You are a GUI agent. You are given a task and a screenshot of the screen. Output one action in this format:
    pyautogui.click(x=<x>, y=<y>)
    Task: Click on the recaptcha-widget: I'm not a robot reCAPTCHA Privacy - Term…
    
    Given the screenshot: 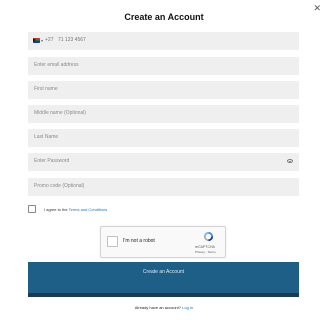 What is the action you would take?
    pyautogui.click(x=163, y=242)
    